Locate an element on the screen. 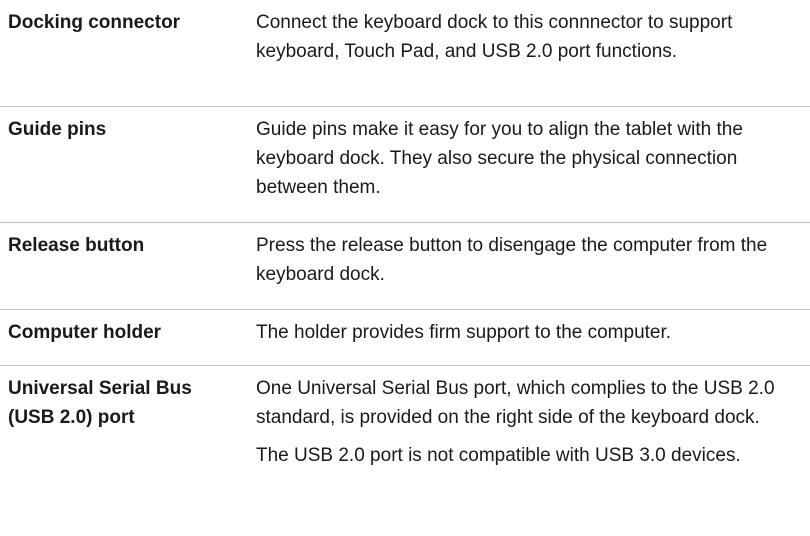 This screenshot has height=536, width=810. term-guide-pins: Guide pins is located at coordinates (57, 129).